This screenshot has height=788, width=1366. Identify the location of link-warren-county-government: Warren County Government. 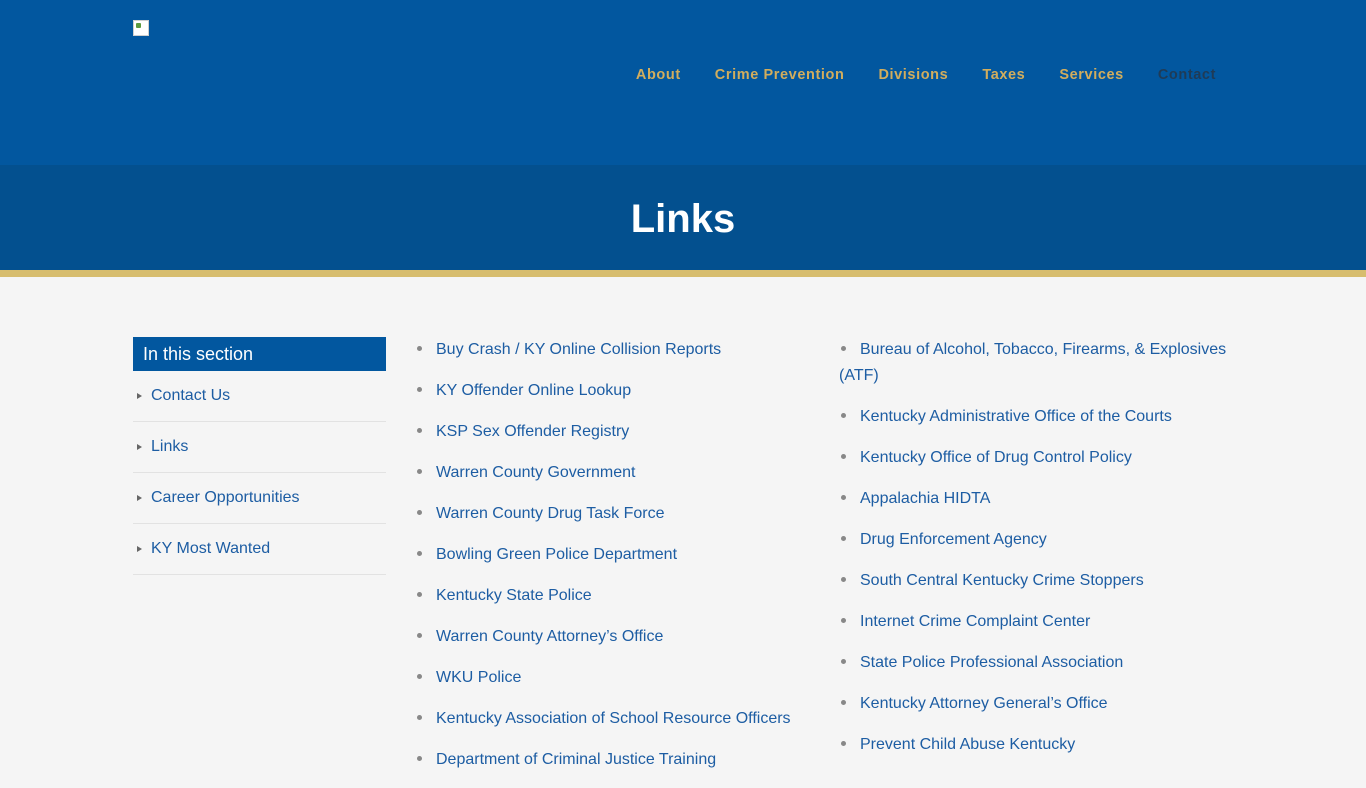
(535, 472).